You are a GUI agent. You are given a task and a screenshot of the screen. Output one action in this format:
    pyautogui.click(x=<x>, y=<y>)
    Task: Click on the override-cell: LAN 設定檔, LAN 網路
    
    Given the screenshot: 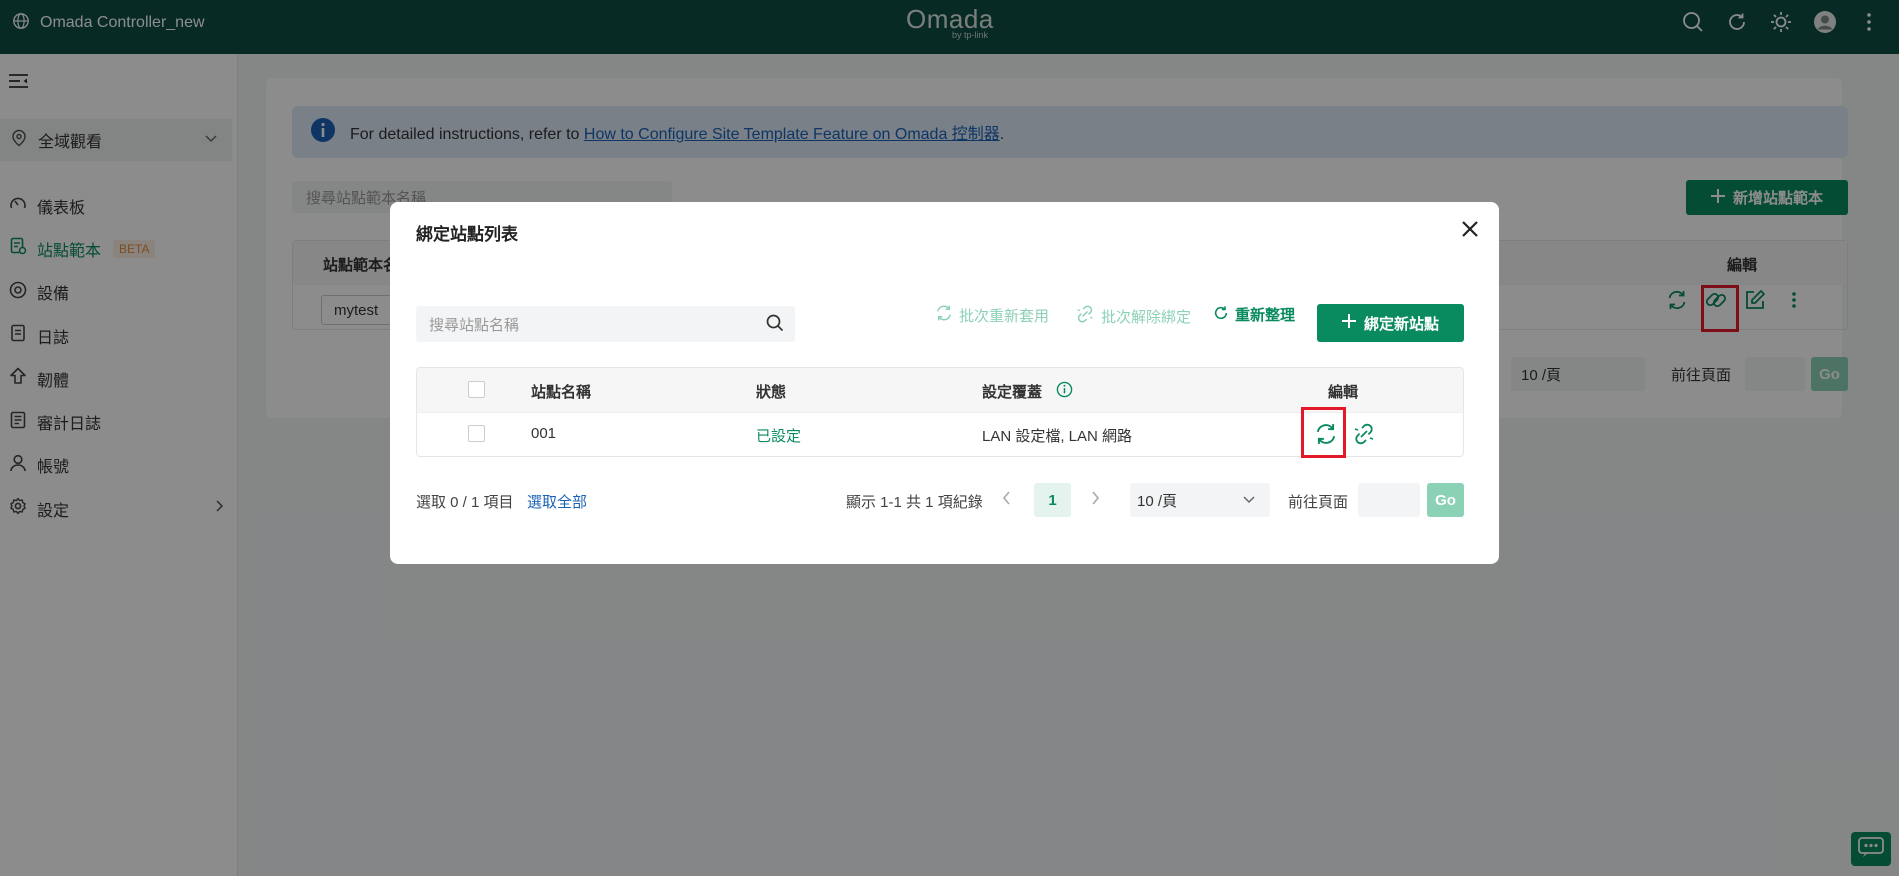 What is the action you would take?
    pyautogui.click(x=1057, y=436)
    